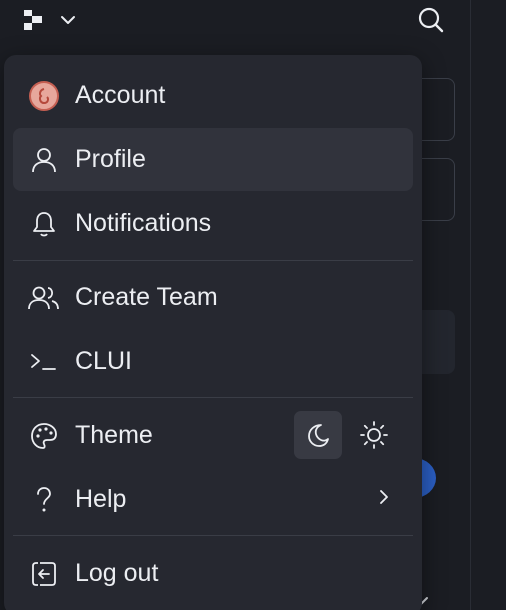 This screenshot has width=506, height=610. I want to click on chevron-right-icon, so click(384, 497).